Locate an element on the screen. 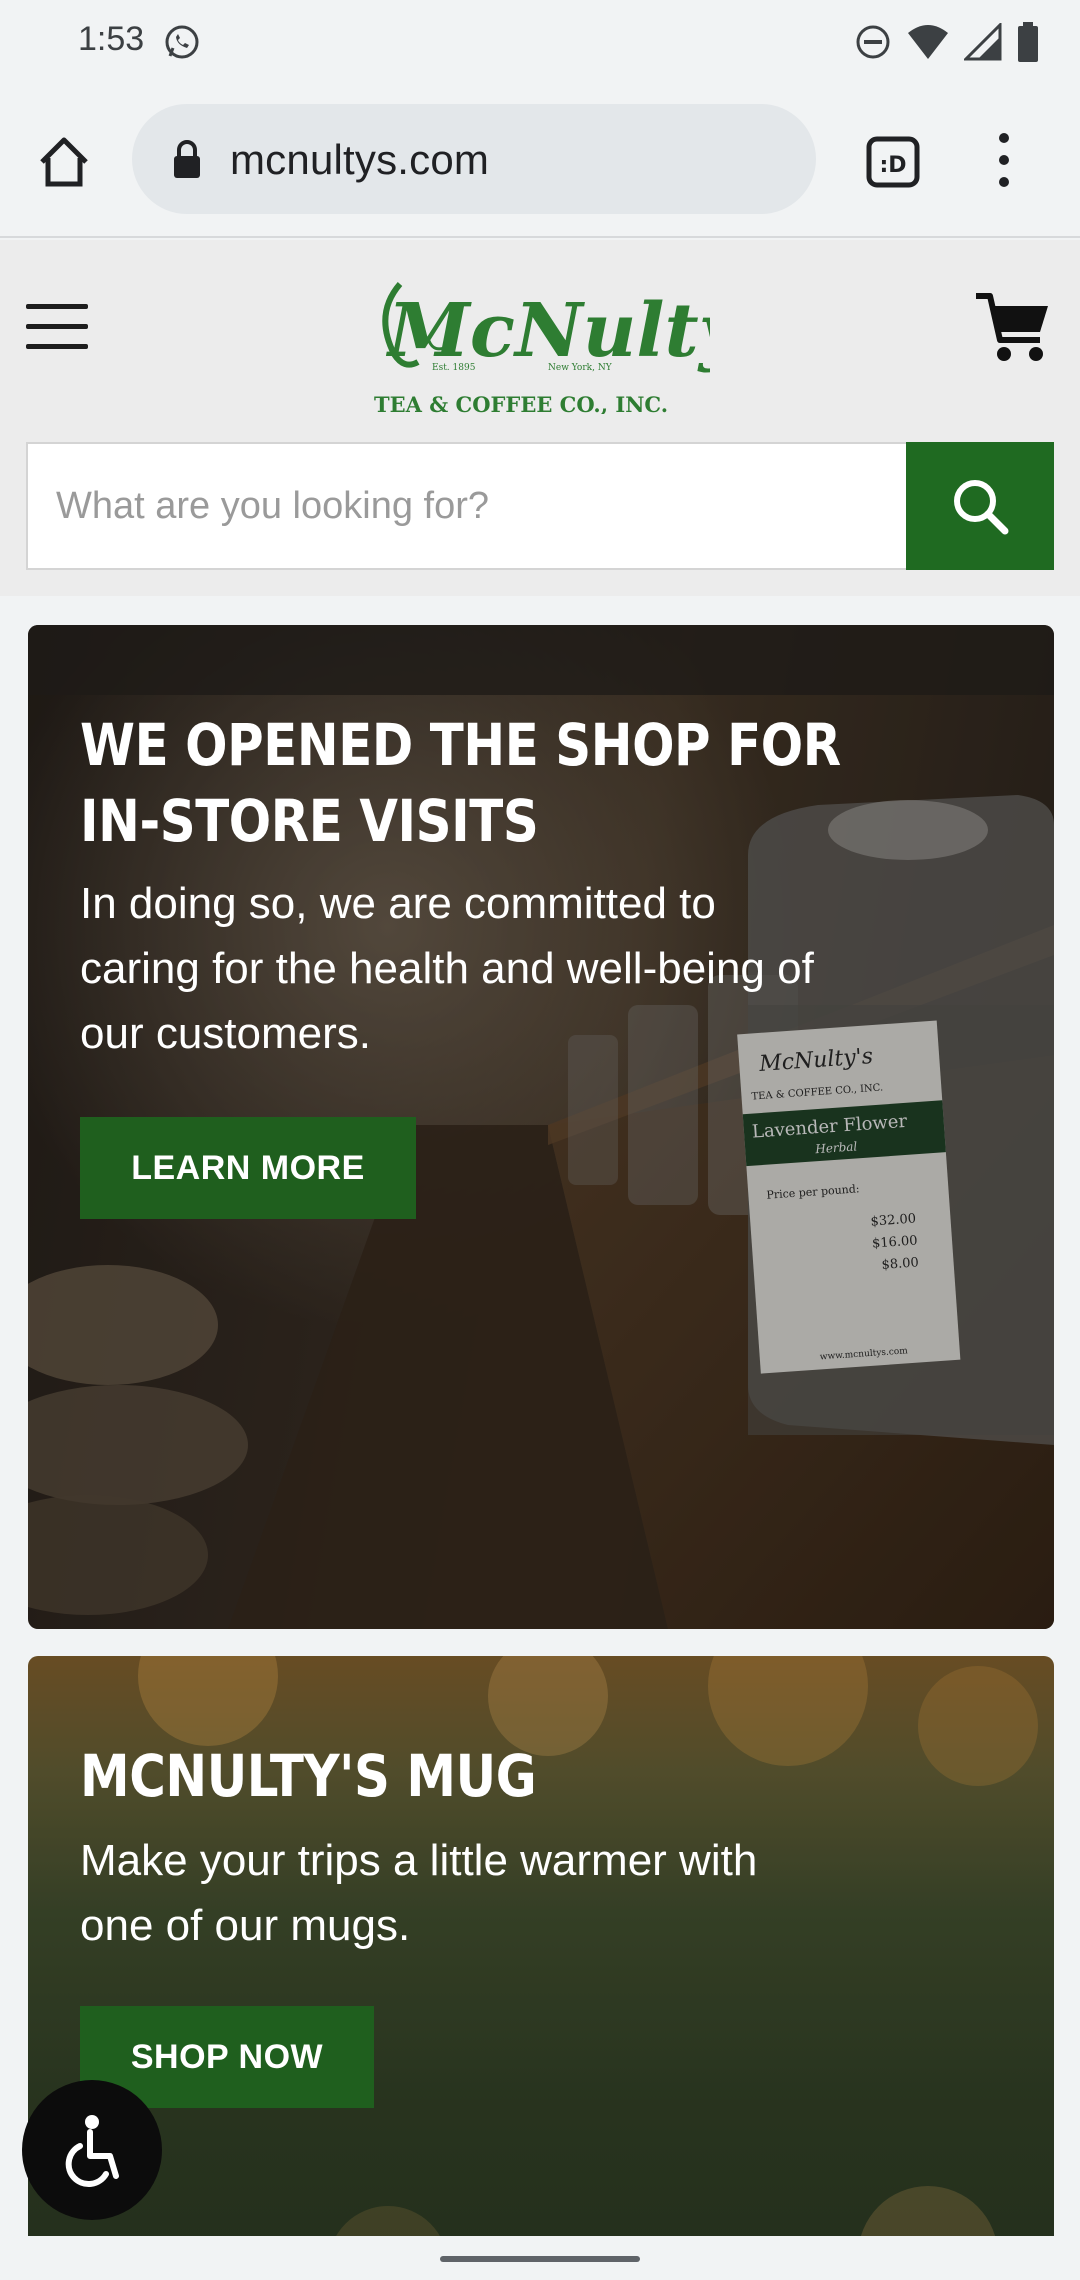  home-icon is located at coordinates (64, 162).